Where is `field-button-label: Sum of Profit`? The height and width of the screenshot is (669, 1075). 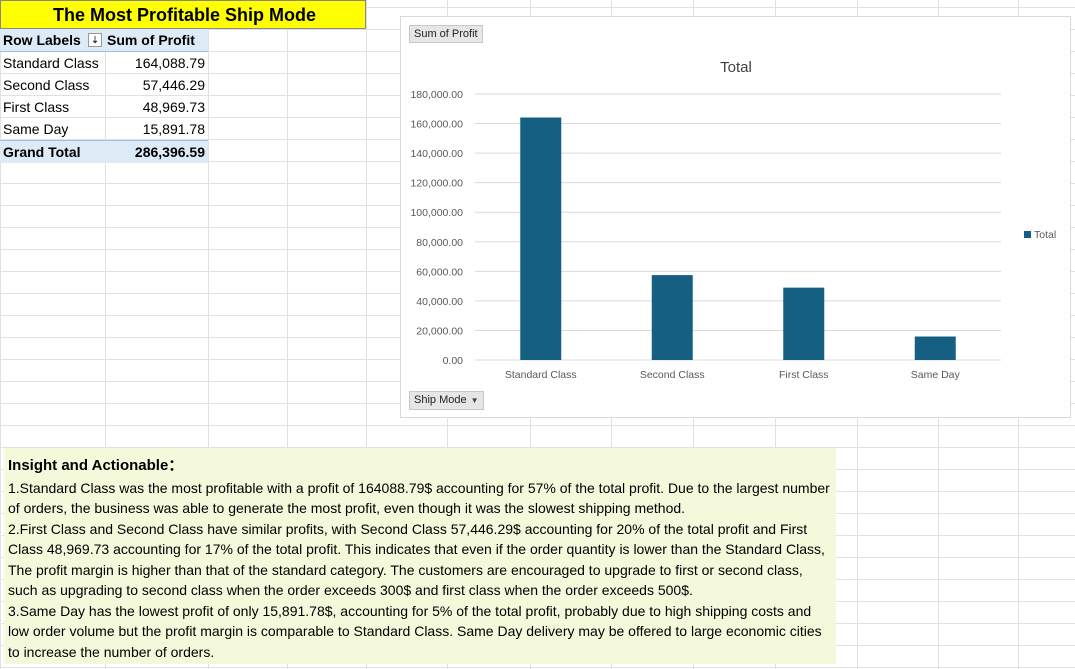
field-button-label: Sum of Profit is located at coordinates (446, 34).